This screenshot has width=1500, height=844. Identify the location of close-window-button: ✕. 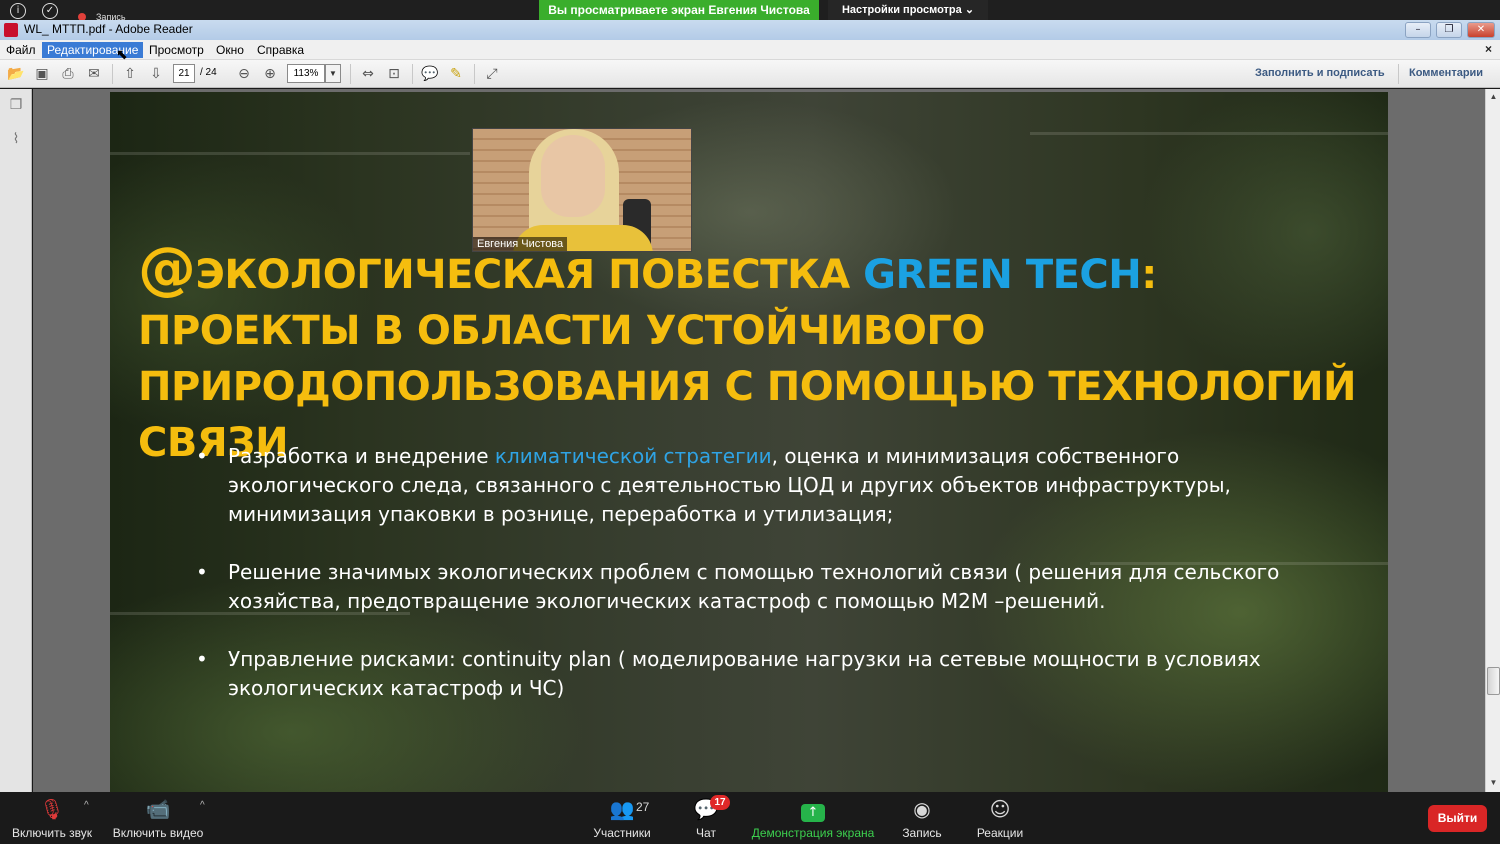
(1481, 30).